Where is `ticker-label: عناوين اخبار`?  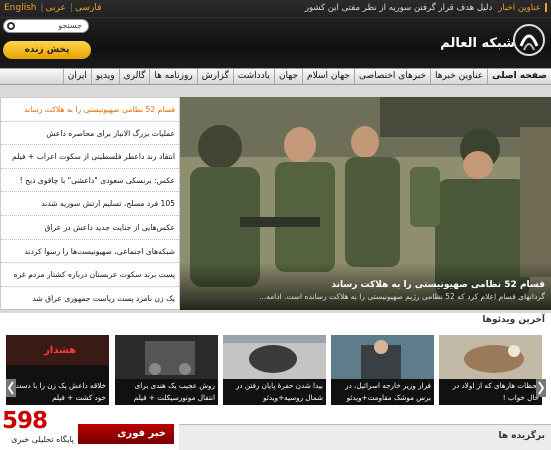 ticker-label: عناوين اخبار is located at coordinates (519, 8).